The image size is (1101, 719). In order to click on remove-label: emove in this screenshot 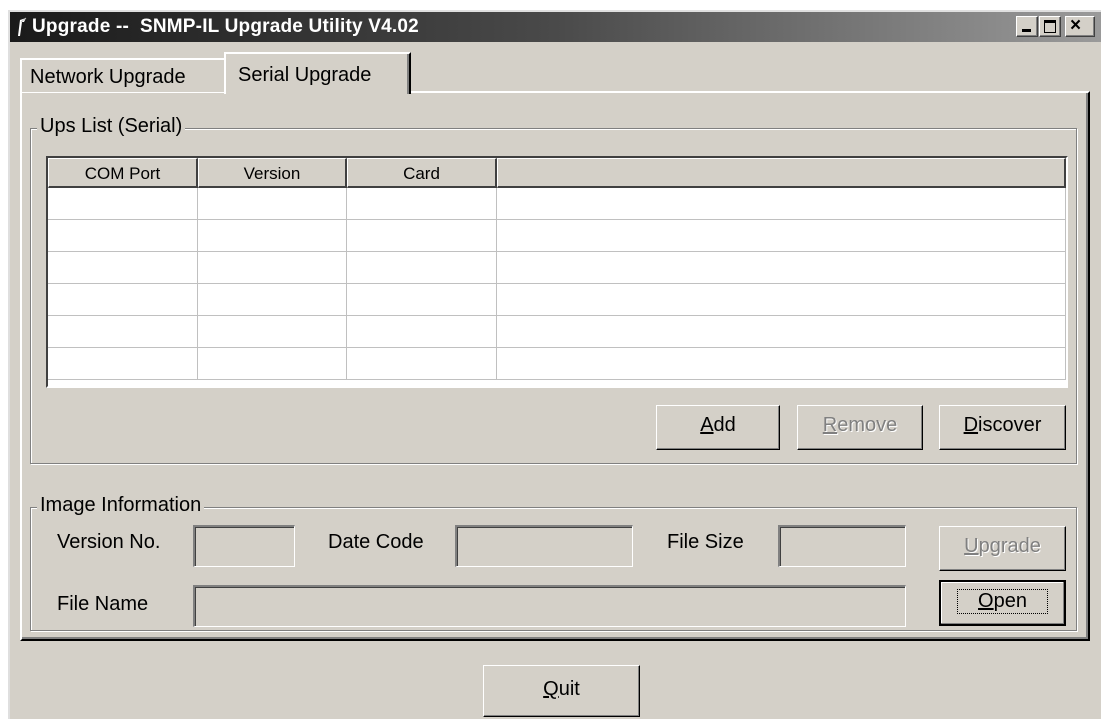, I will do `click(867, 425)`.